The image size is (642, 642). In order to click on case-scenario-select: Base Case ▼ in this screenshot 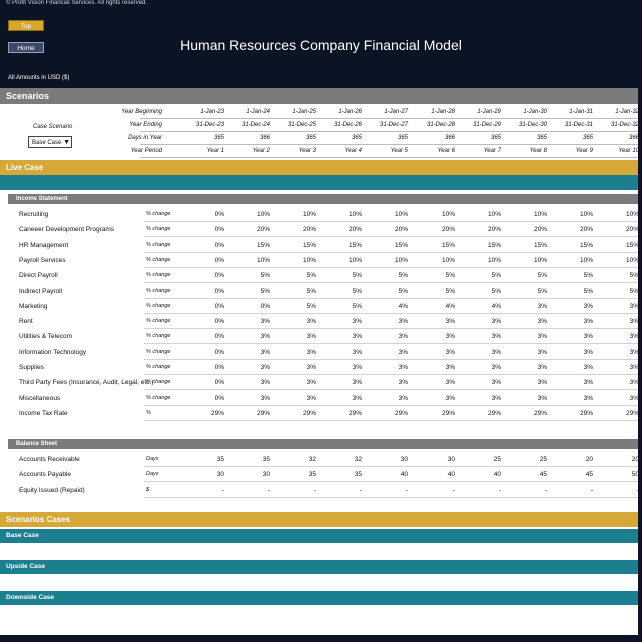, I will do `click(50, 142)`.